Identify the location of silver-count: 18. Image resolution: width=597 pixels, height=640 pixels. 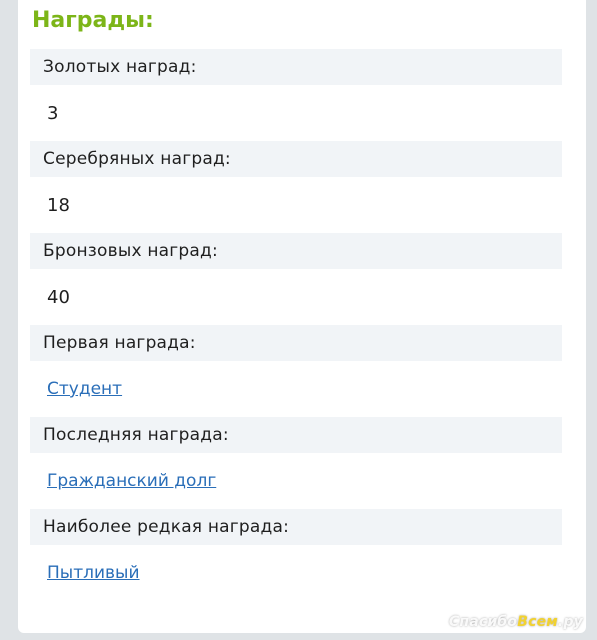
(58, 205).